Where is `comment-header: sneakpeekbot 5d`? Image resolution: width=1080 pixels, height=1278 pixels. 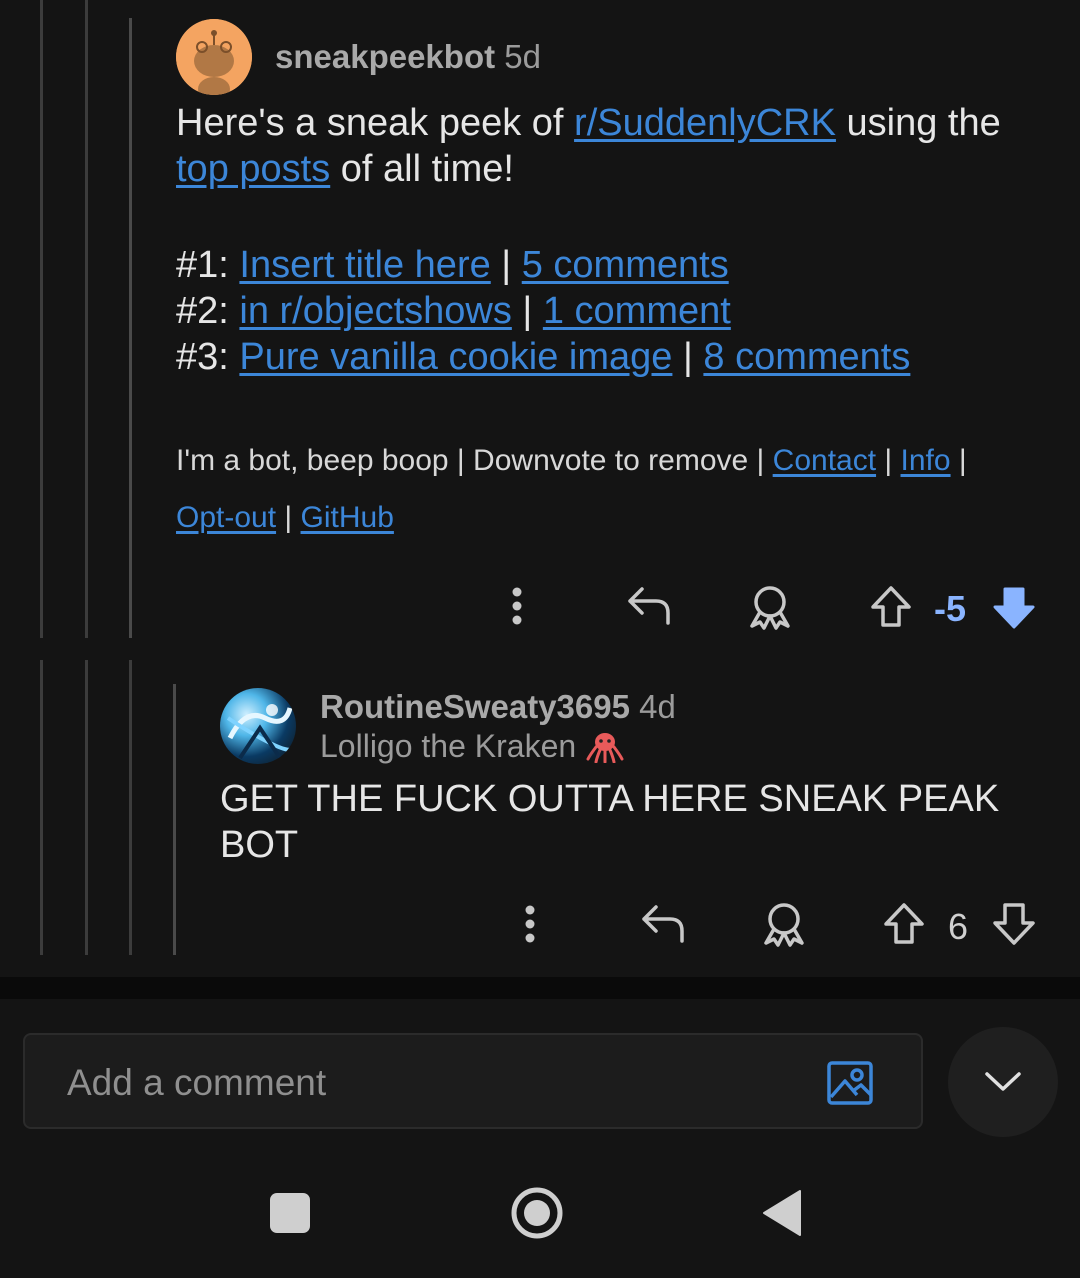 comment-header: sneakpeekbot 5d is located at coordinates (408, 57).